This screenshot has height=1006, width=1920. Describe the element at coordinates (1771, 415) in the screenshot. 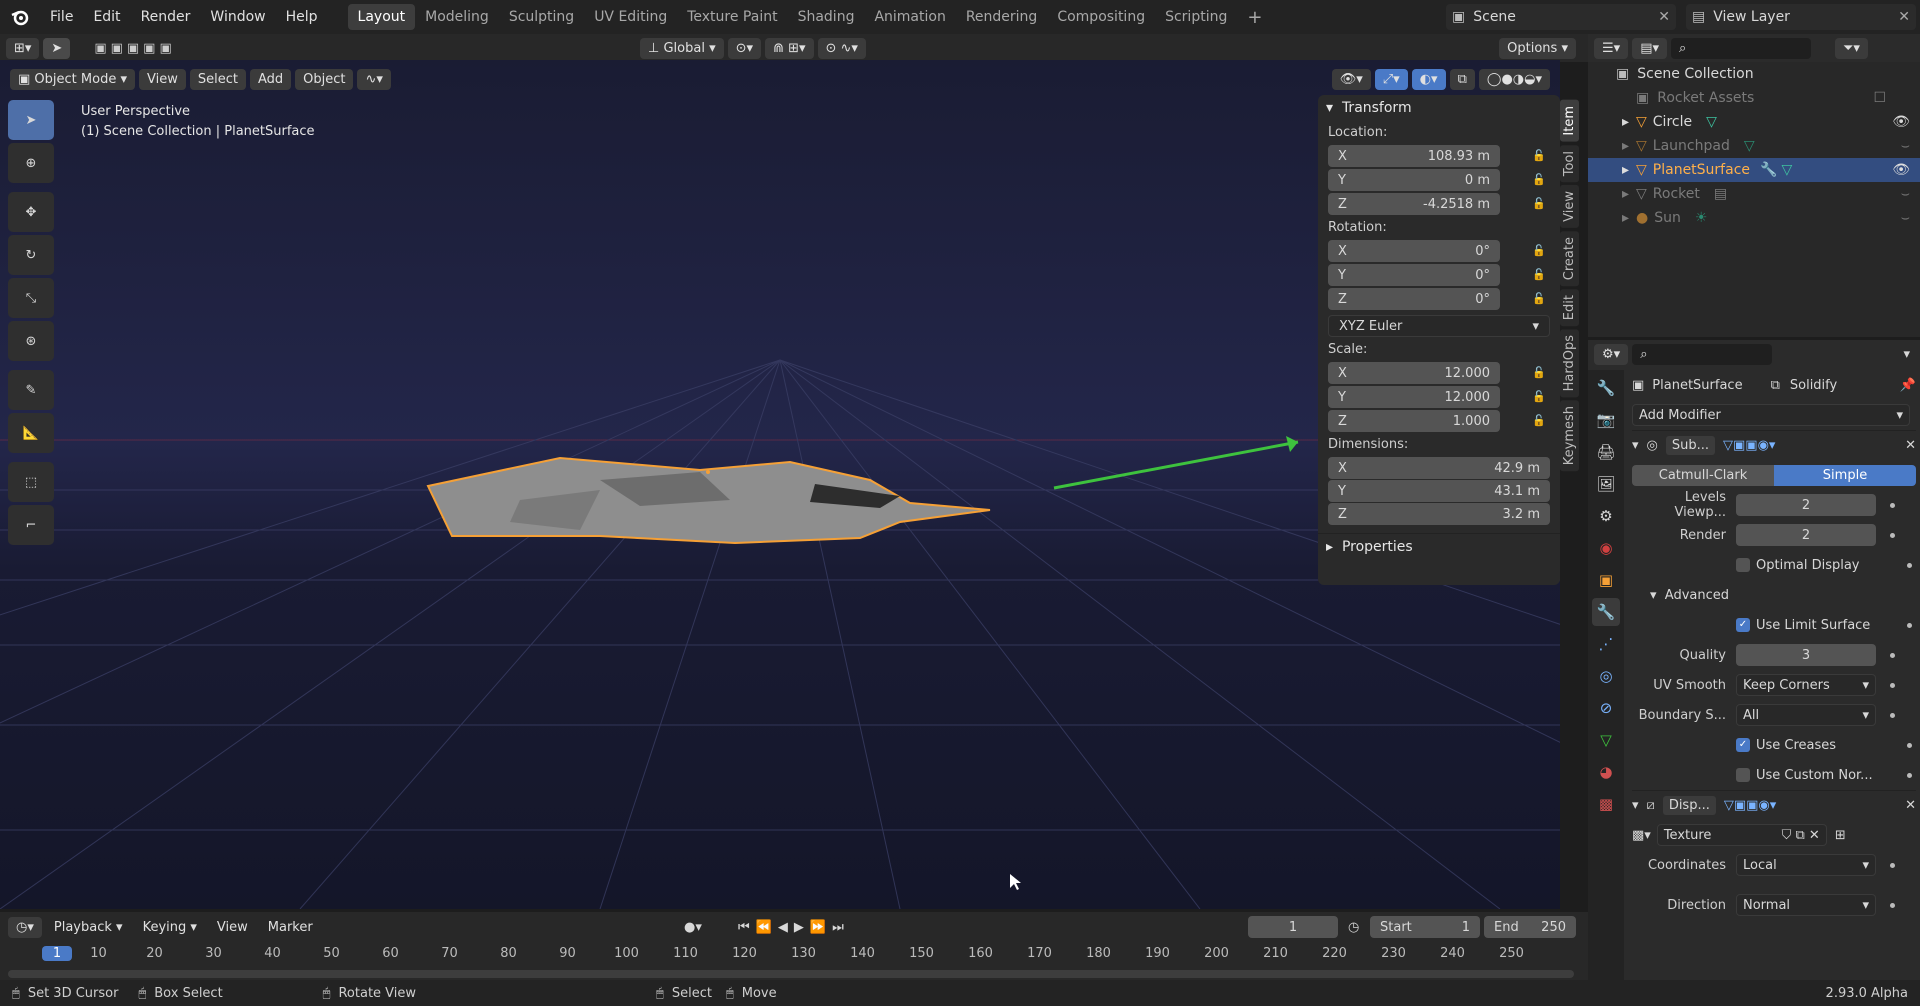

I see `add-modifier-dropdown: Add Modifier ▾` at that location.